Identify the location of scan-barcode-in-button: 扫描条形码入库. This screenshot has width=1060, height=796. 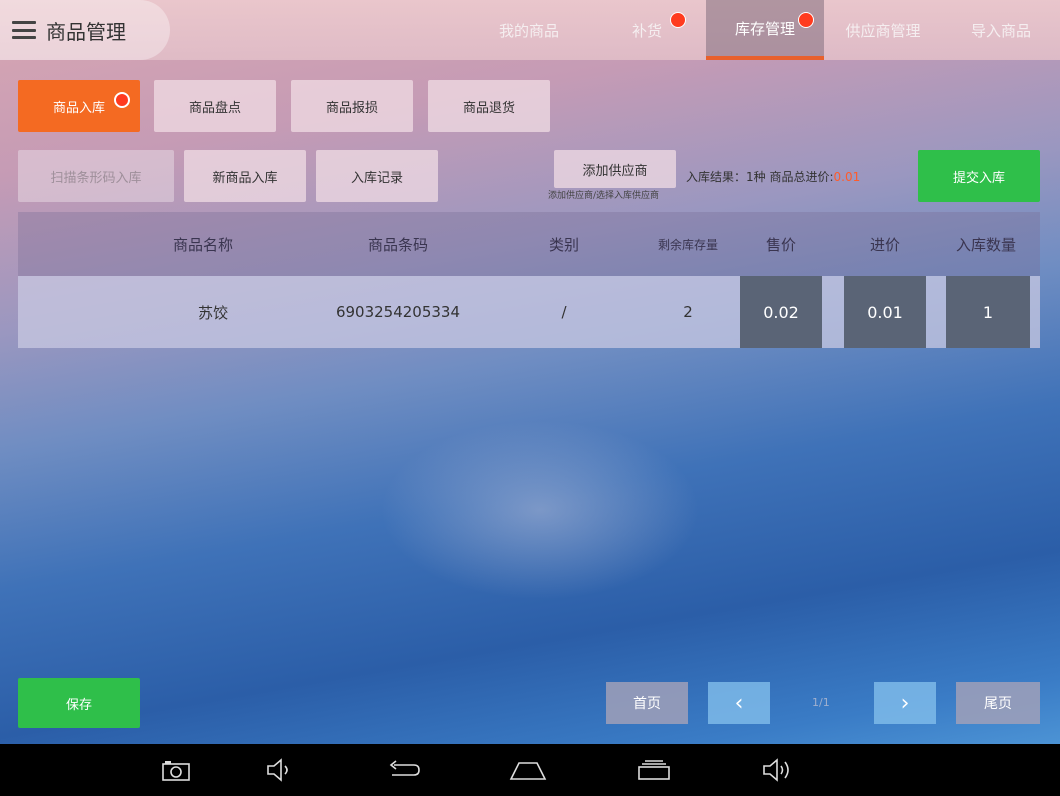
(96, 176).